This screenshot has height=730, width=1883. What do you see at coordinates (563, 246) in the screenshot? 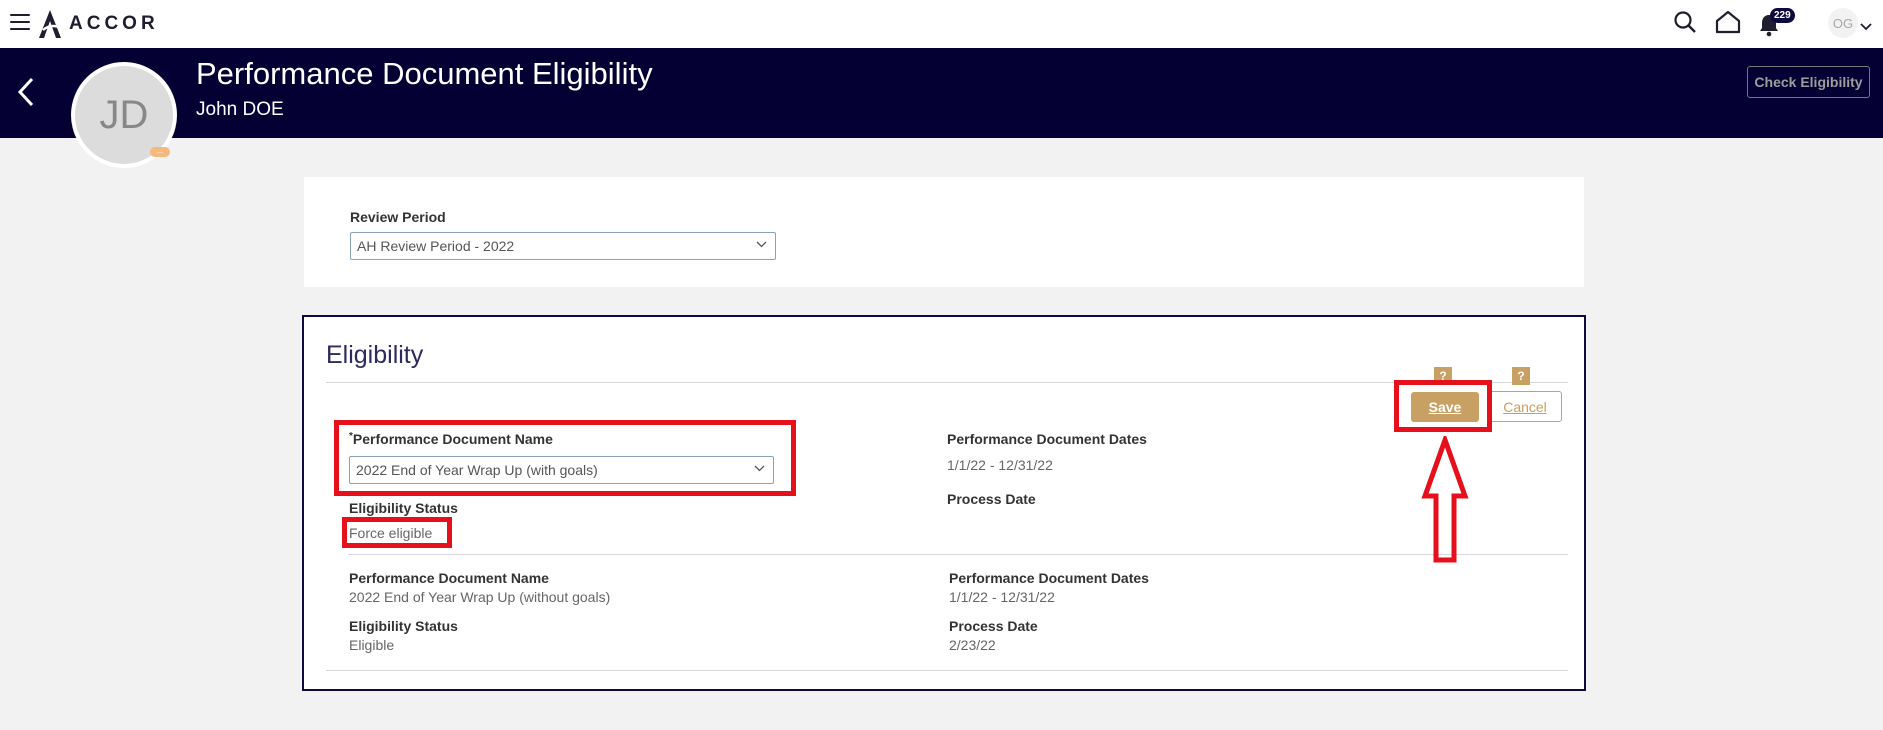
I see `review-period-select: AH Review Period - 2022` at bounding box center [563, 246].